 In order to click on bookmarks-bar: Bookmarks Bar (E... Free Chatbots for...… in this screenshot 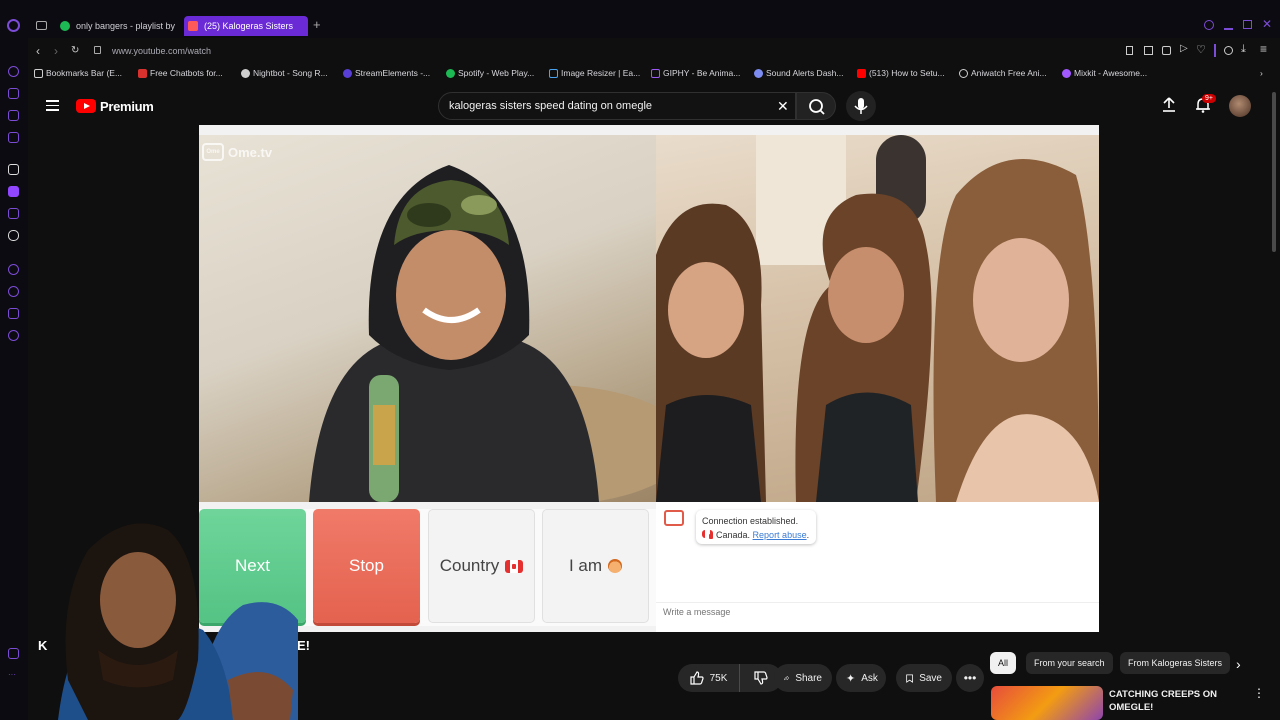, I will do `click(654, 75)`.